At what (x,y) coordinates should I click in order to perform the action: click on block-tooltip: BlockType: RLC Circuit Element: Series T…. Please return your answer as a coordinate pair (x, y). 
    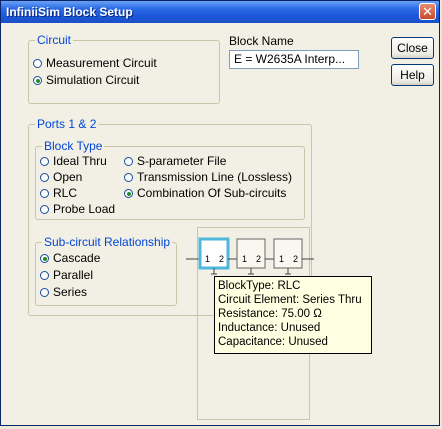
    Looking at the image, I should click on (293, 315).